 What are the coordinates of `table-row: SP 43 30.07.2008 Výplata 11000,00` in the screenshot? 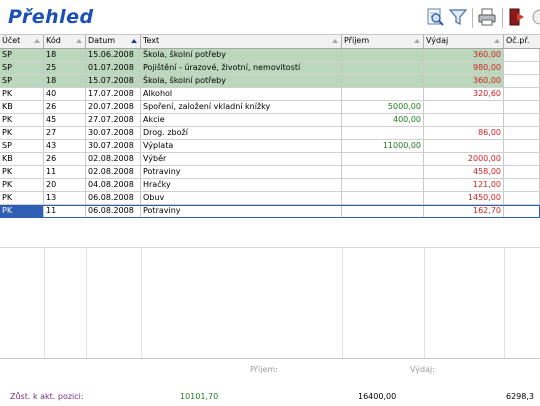 It's located at (270, 146).